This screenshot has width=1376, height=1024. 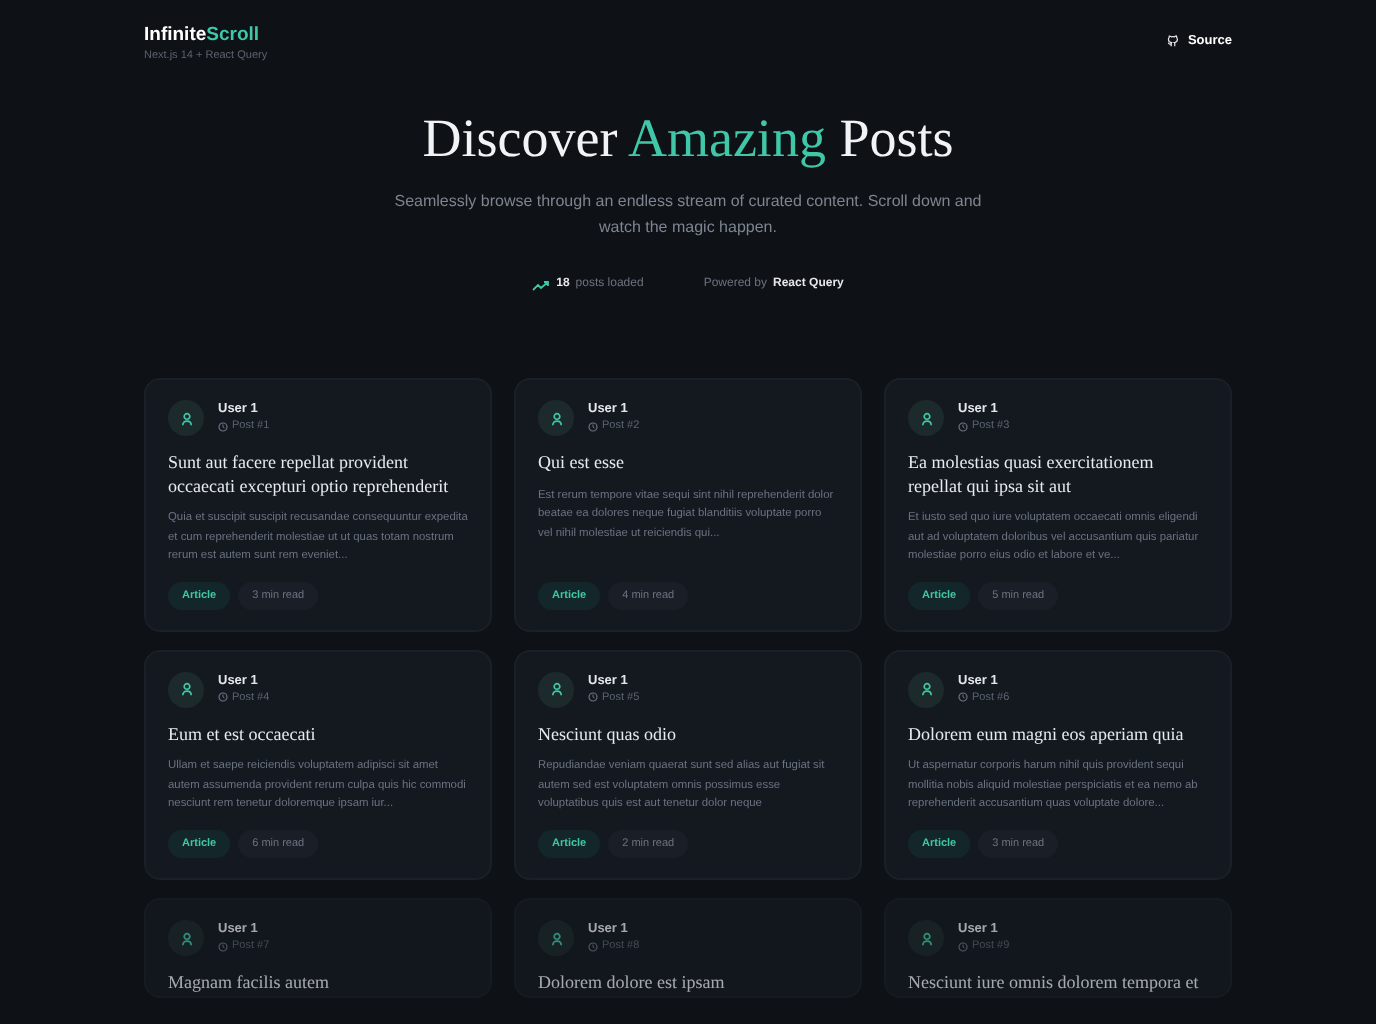 What do you see at coordinates (608, 735) in the screenshot?
I see `post-title: Nesciunt quas odio` at bounding box center [608, 735].